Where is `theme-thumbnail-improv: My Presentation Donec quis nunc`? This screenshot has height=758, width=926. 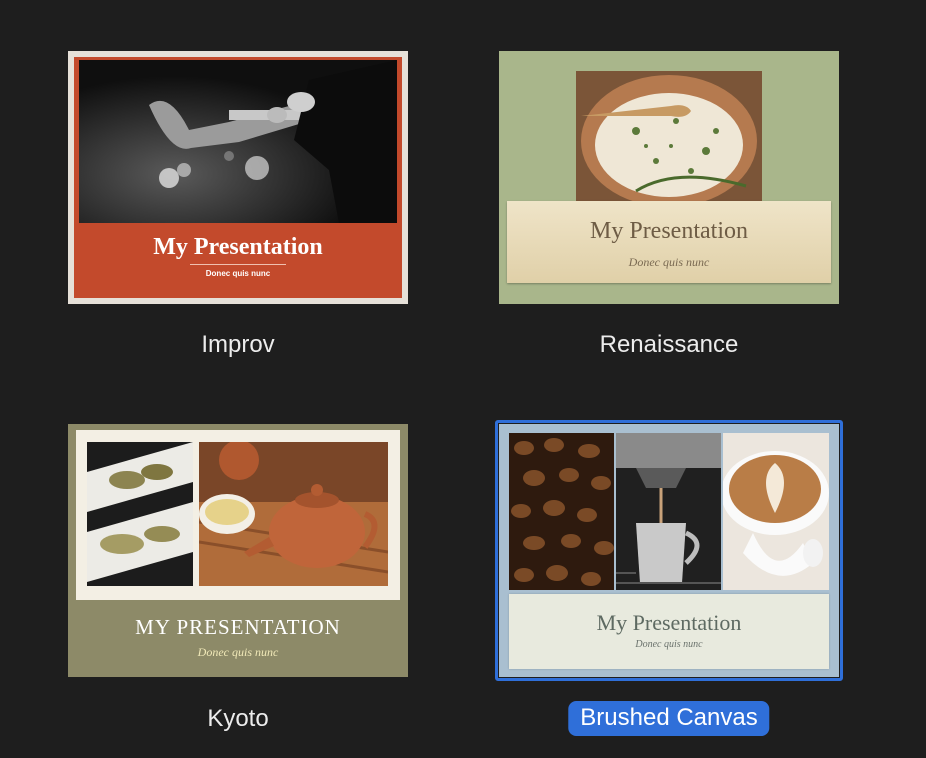
theme-thumbnail-improv: My Presentation Donec quis nunc is located at coordinates (238, 177).